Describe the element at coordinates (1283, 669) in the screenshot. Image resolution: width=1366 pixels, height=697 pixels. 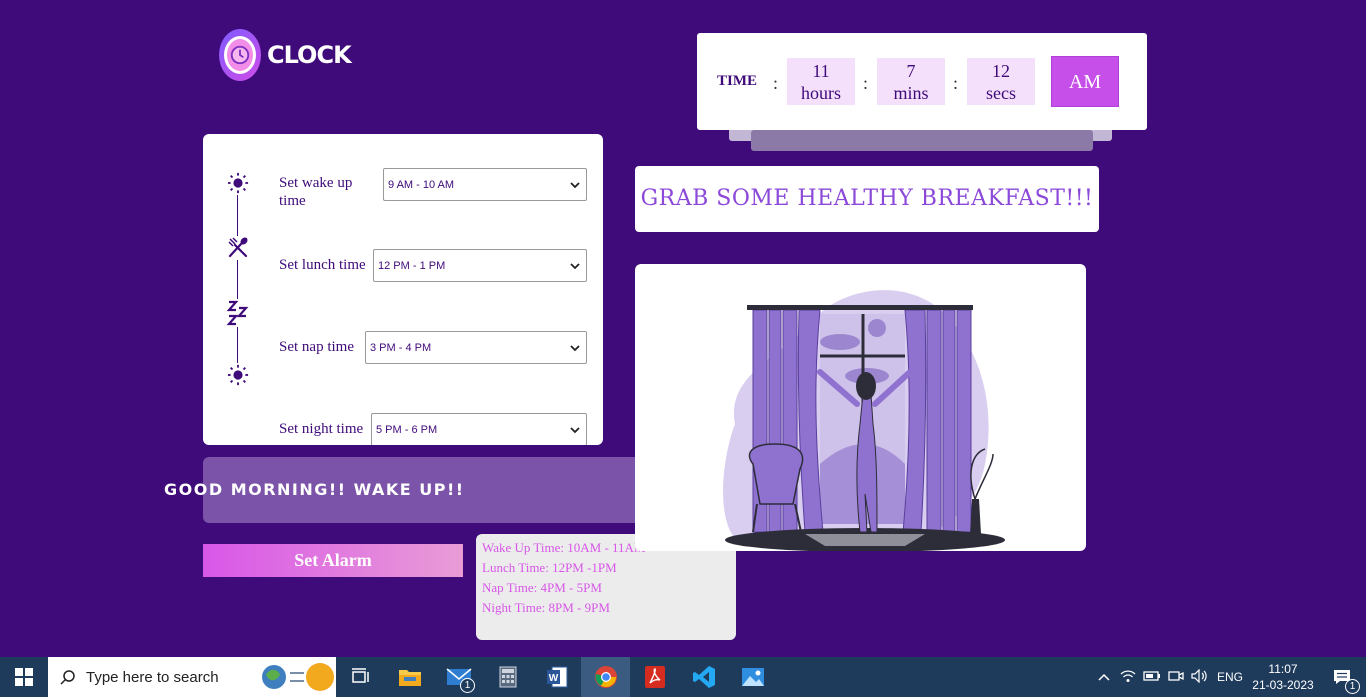
I see `taskbar-time: 11:07` at that location.